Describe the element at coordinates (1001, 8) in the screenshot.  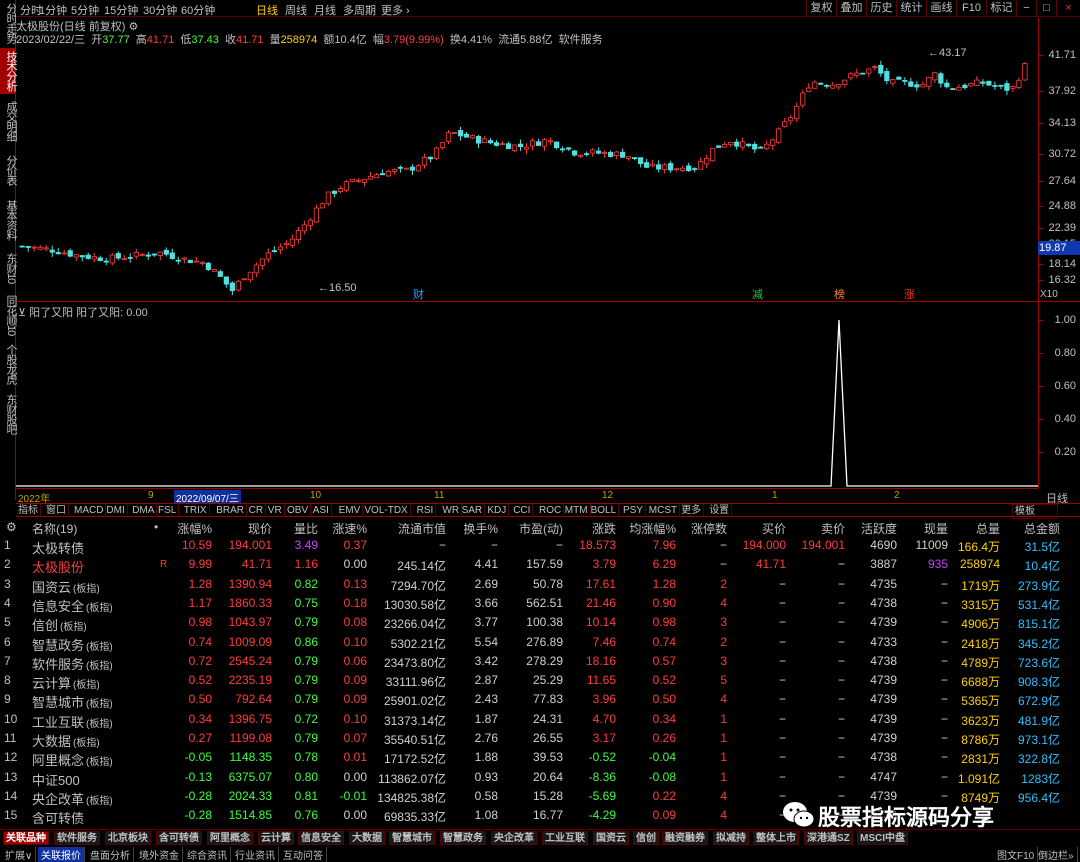
I see `toolbar-btn-6: 标记` at that location.